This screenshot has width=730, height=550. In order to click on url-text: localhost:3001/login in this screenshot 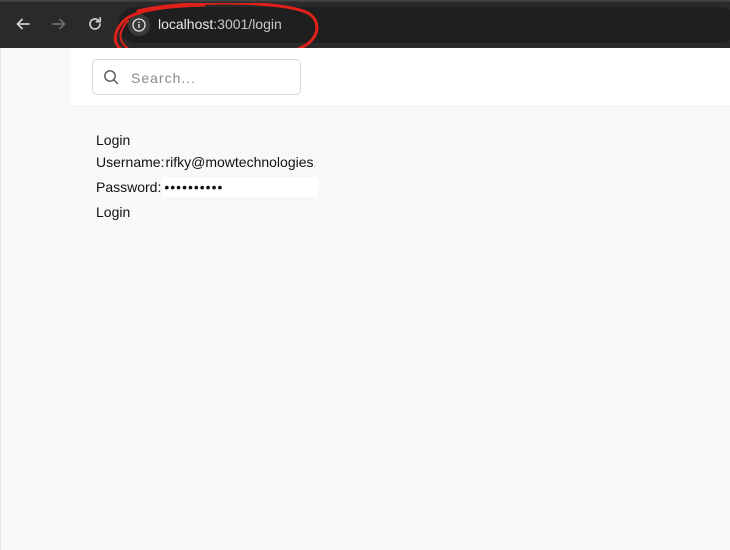, I will do `click(220, 24)`.